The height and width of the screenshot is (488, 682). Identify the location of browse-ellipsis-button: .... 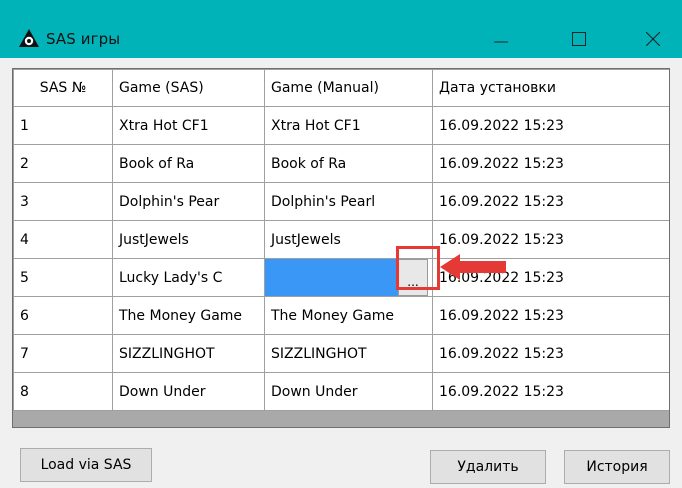
(413, 277).